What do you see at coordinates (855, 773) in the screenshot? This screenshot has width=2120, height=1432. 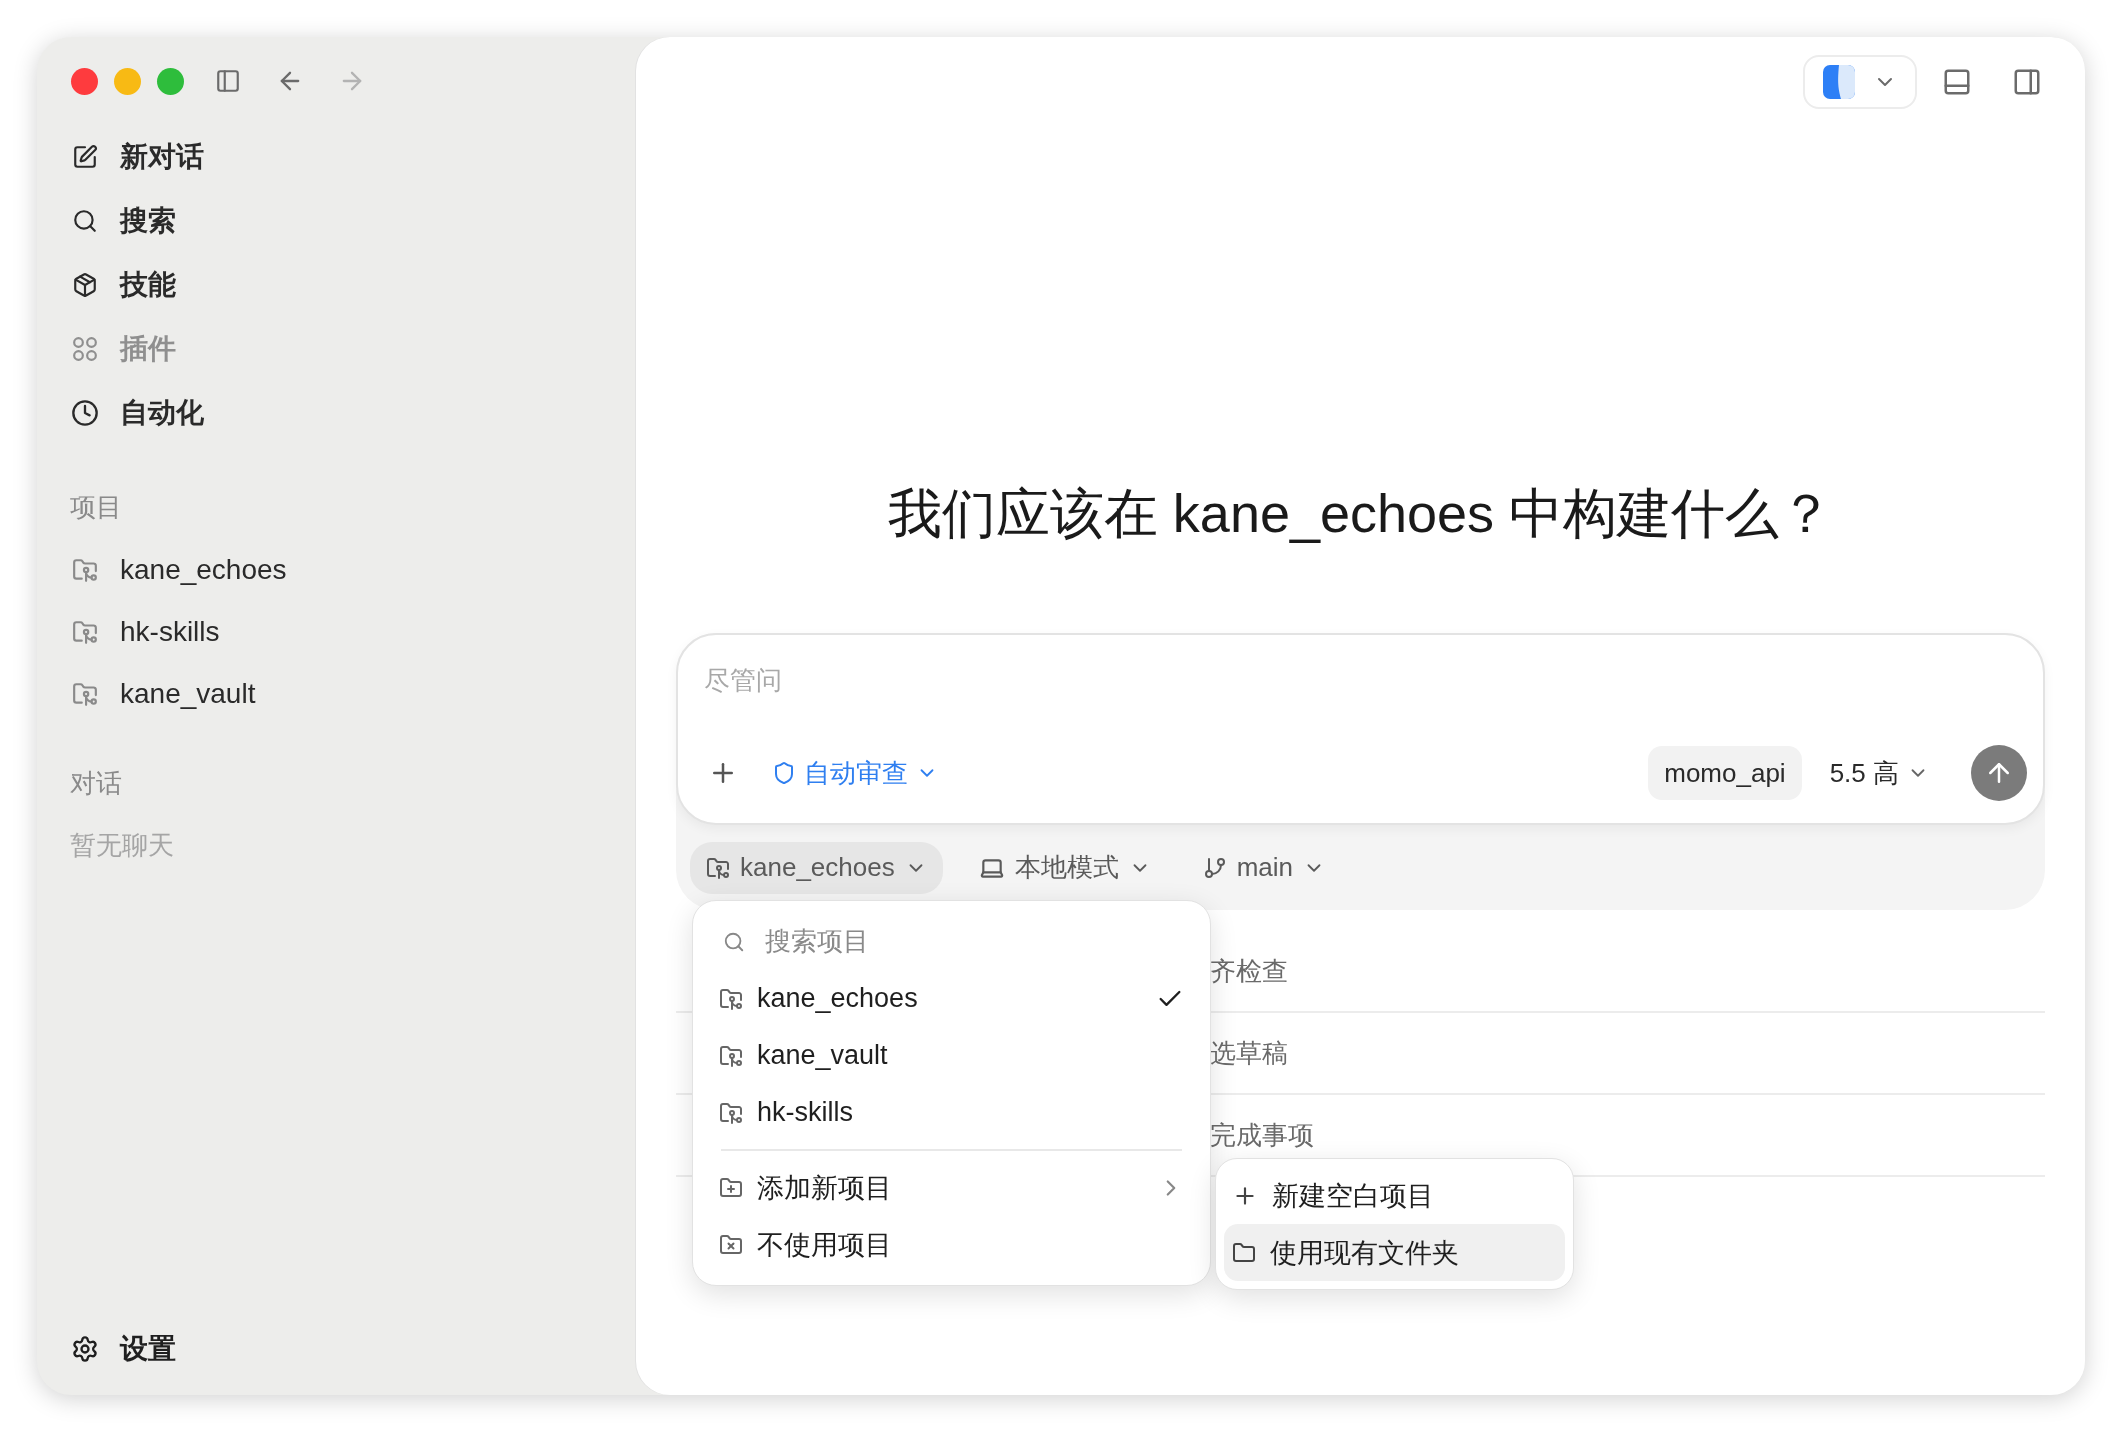 I see `review-mode-dropdown: 自动审查` at bounding box center [855, 773].